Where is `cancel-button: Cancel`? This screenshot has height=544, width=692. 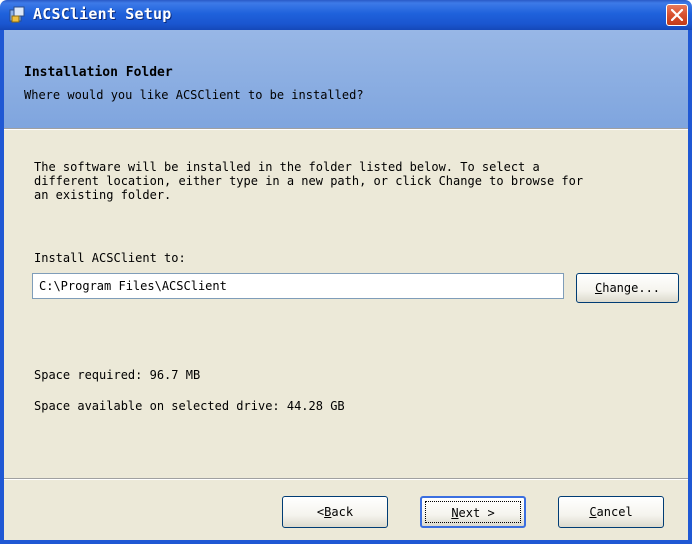
cancel-button: Cancel is located at coordinates (611, 512).